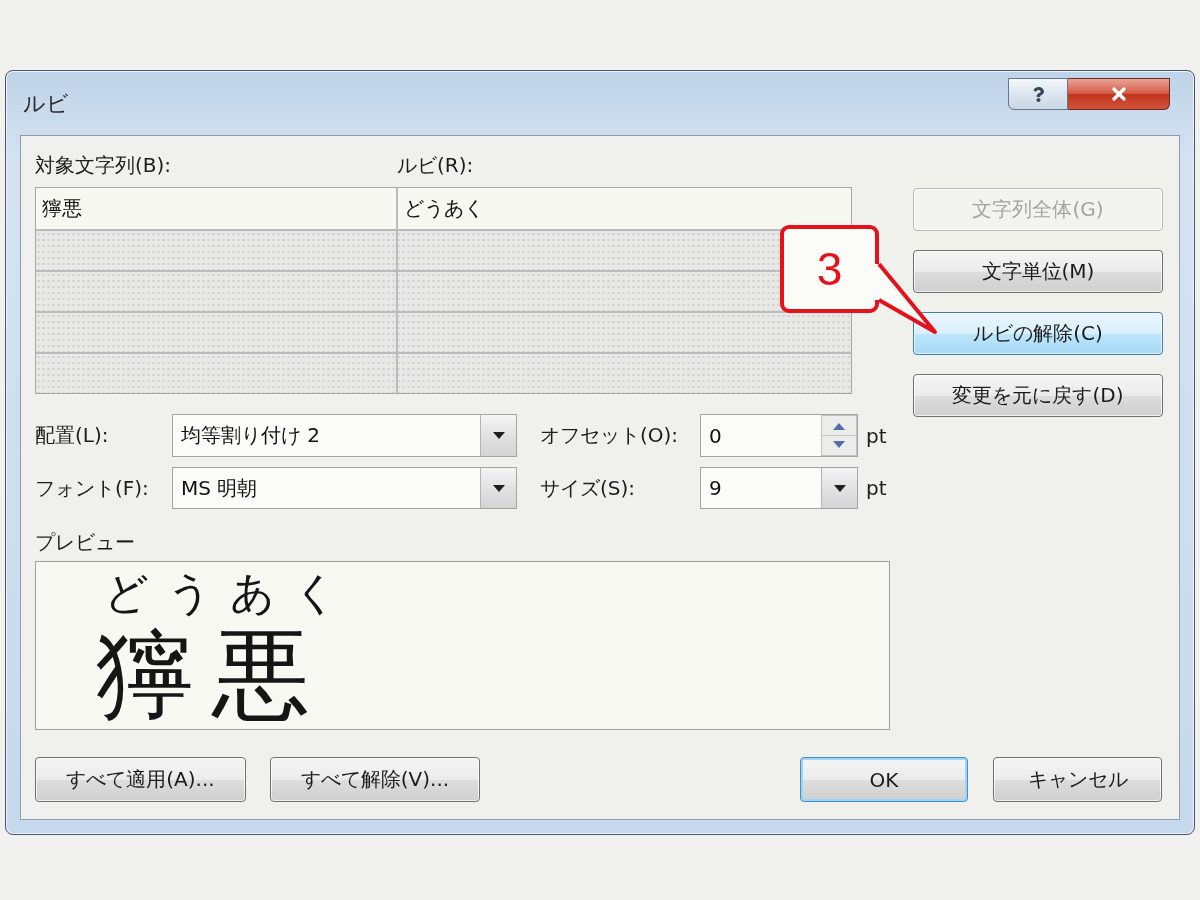  I want to click on spinner-arrows-icon, so click(839, 435).